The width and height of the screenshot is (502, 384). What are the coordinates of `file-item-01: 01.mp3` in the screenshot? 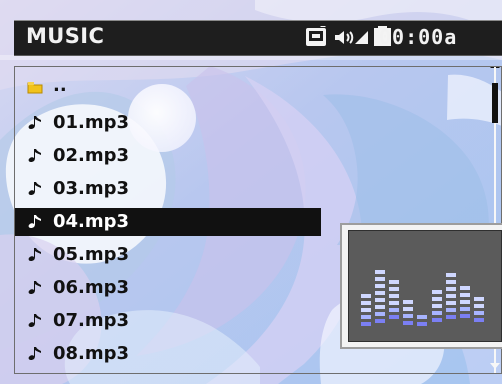 It's located at (168, 123).